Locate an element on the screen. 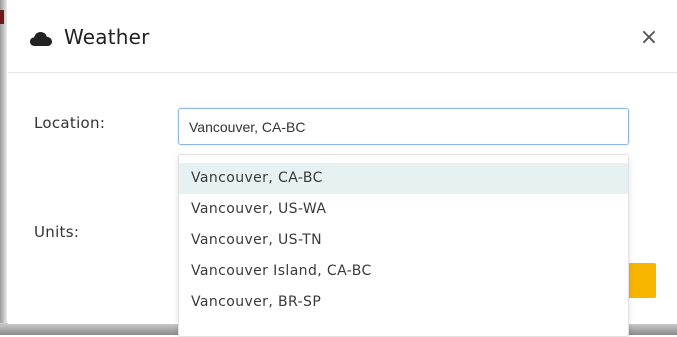 Image resolution: width=677 pixels, height=337 pixels. cloud-icon is located at coordinates (41, 39).